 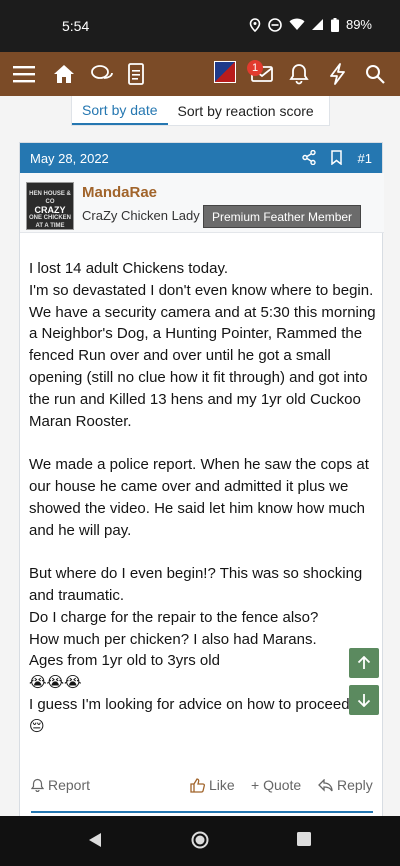 What do you see at coordinates (37, 785) in the screenshot?
I see `bell-outline-icon` at bounding box center [37, 785].